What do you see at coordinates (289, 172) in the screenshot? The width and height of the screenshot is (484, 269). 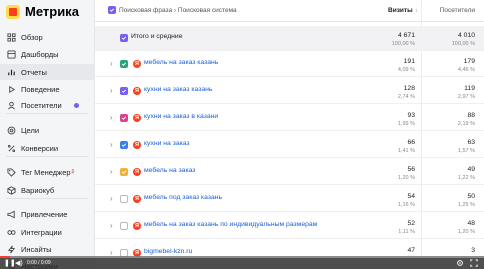 I see `table-row: › Ямебель на заказ 56 1,20 % 49 1,22 %` at bounding box center [289, 172].